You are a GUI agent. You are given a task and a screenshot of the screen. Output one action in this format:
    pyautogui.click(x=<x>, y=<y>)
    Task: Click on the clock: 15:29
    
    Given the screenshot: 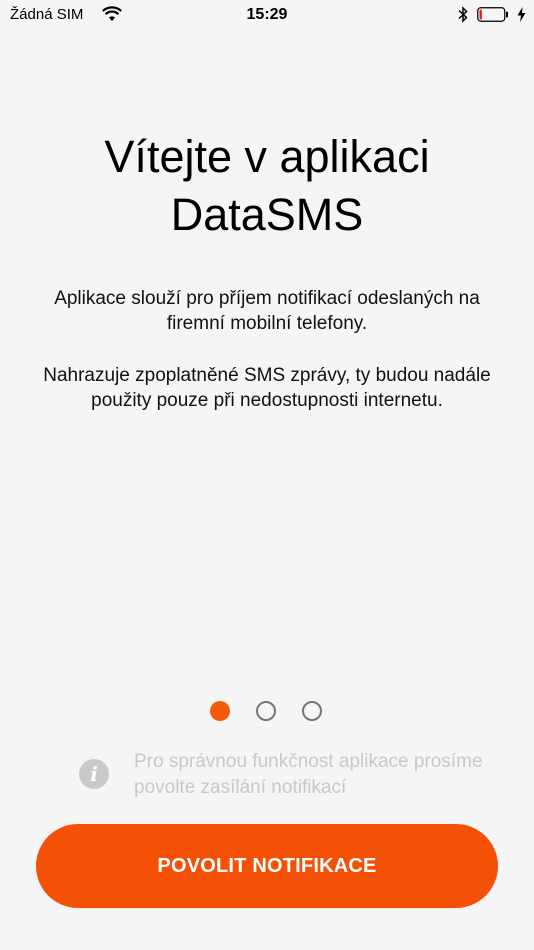 What is the action you would take?
    pyautogui.click(x=267, y=14)
    